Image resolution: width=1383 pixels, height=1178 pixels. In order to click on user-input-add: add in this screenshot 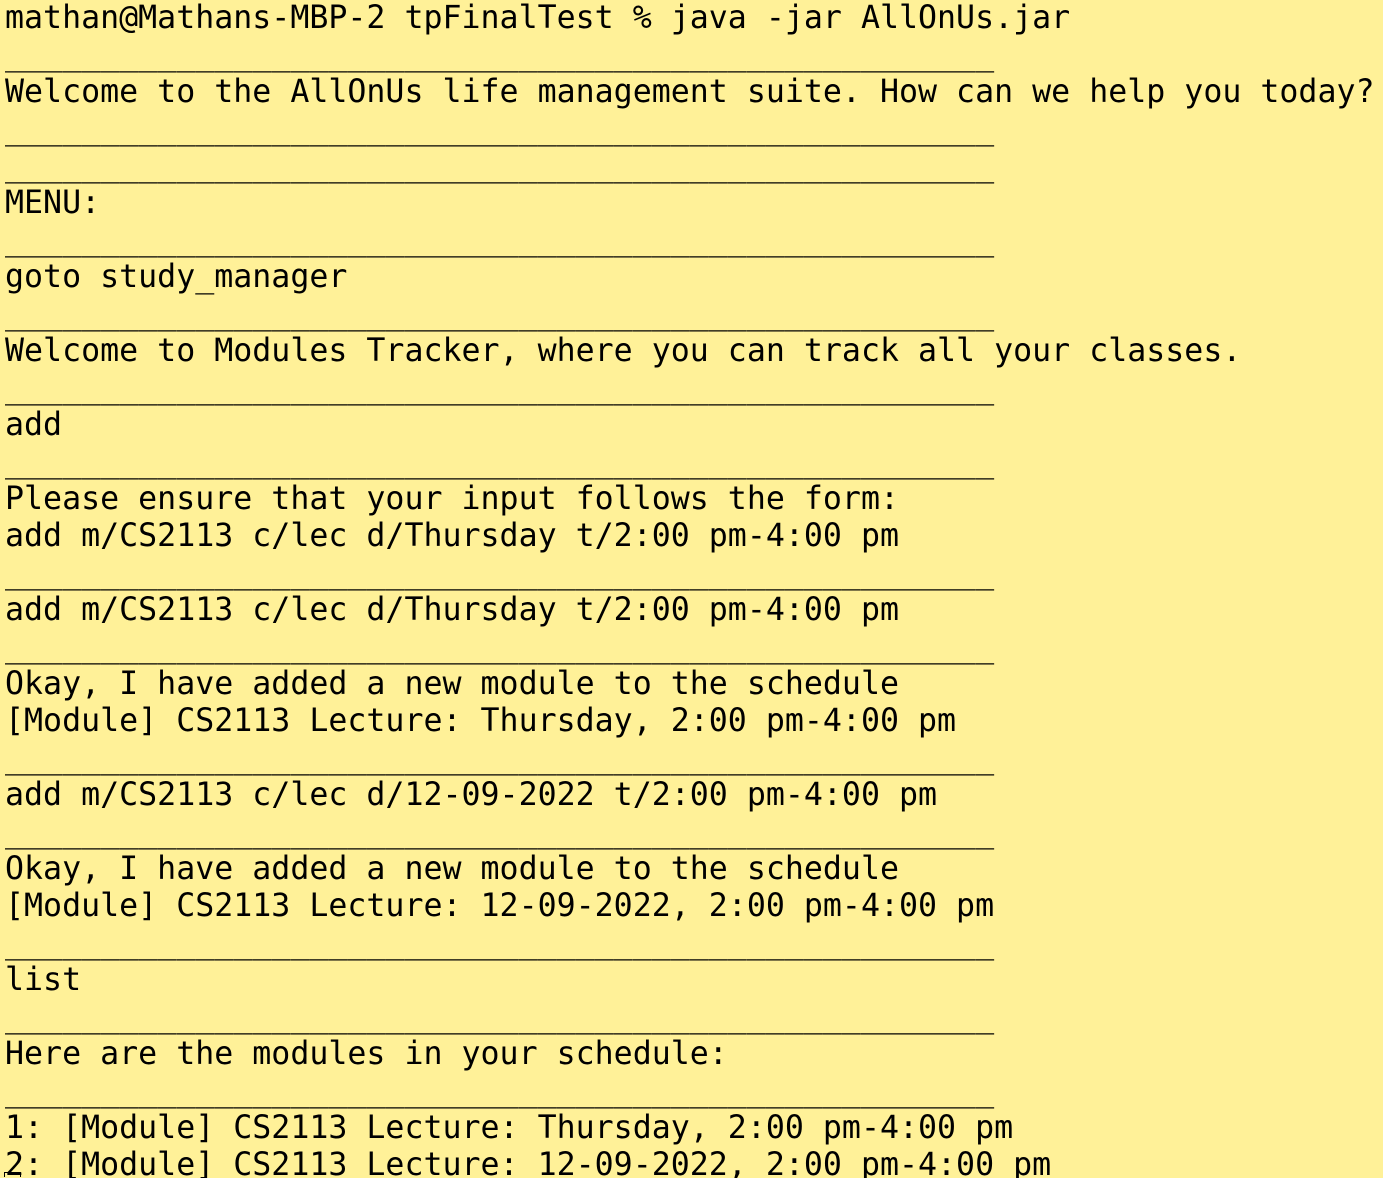, I will do `click(34, 425)`.